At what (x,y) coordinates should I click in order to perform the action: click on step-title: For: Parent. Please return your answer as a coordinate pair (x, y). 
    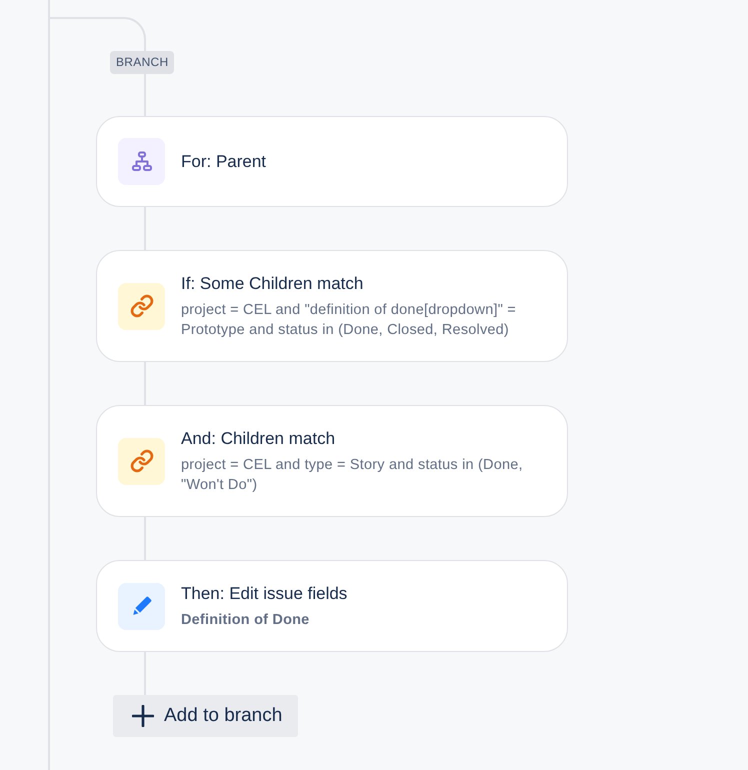
    Looking at the image, I should click on (224, 161).